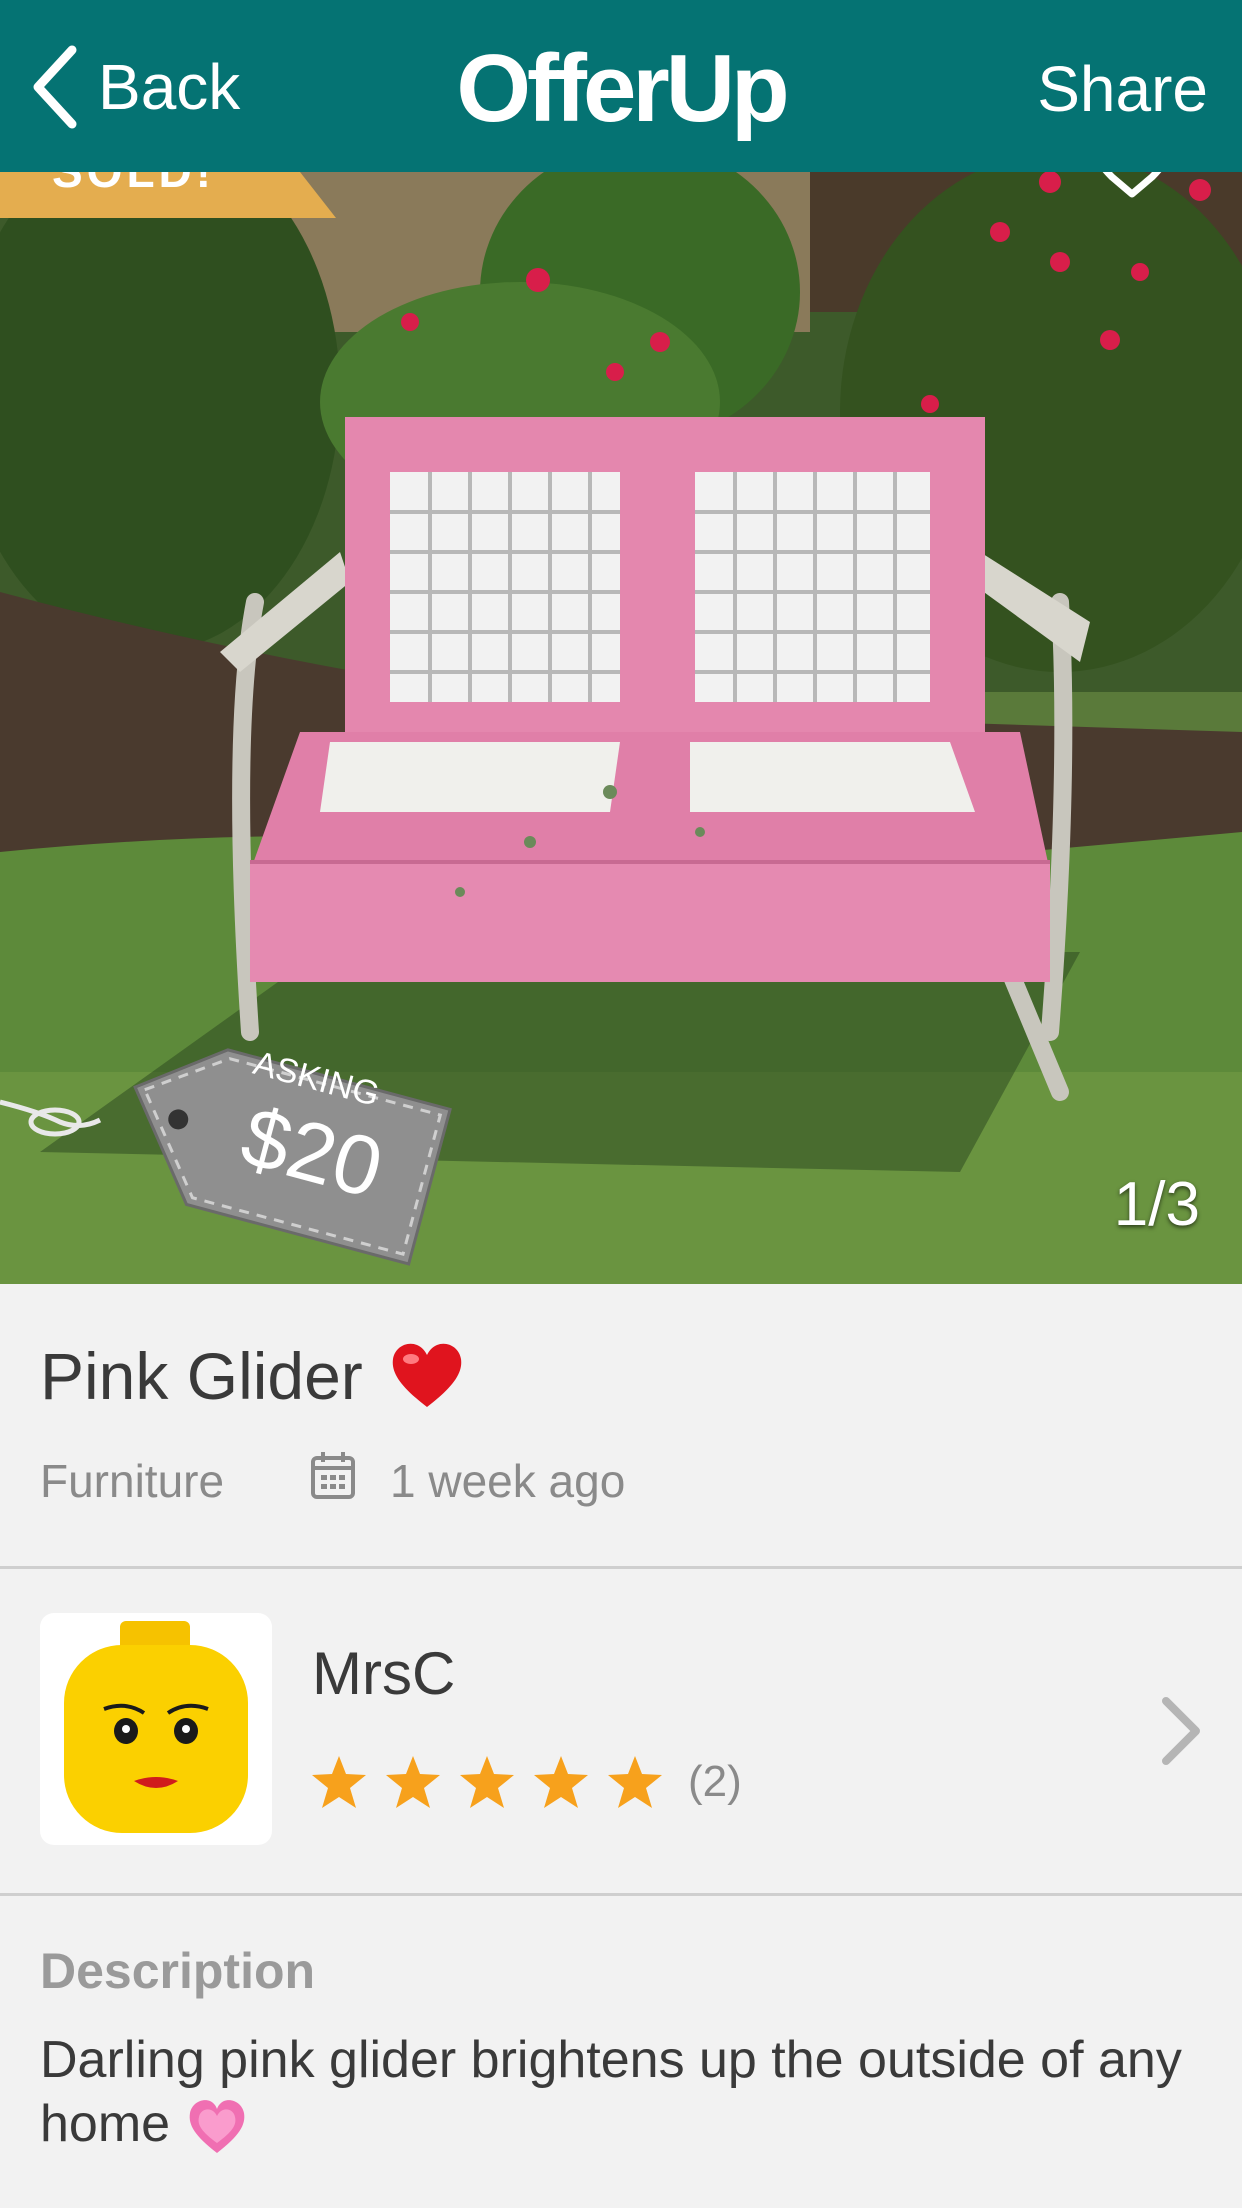  I want to click on pink-heart-emoji-icon, so click(217, 2127).